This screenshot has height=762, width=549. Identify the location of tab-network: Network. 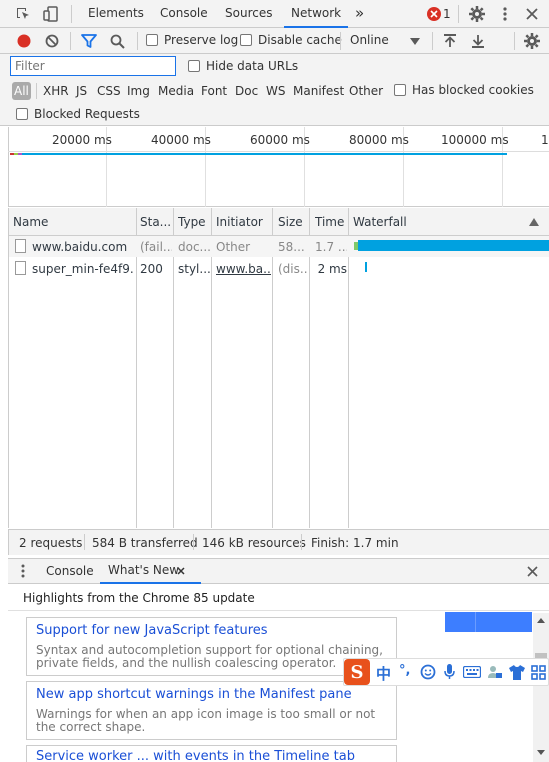
(316, 14).